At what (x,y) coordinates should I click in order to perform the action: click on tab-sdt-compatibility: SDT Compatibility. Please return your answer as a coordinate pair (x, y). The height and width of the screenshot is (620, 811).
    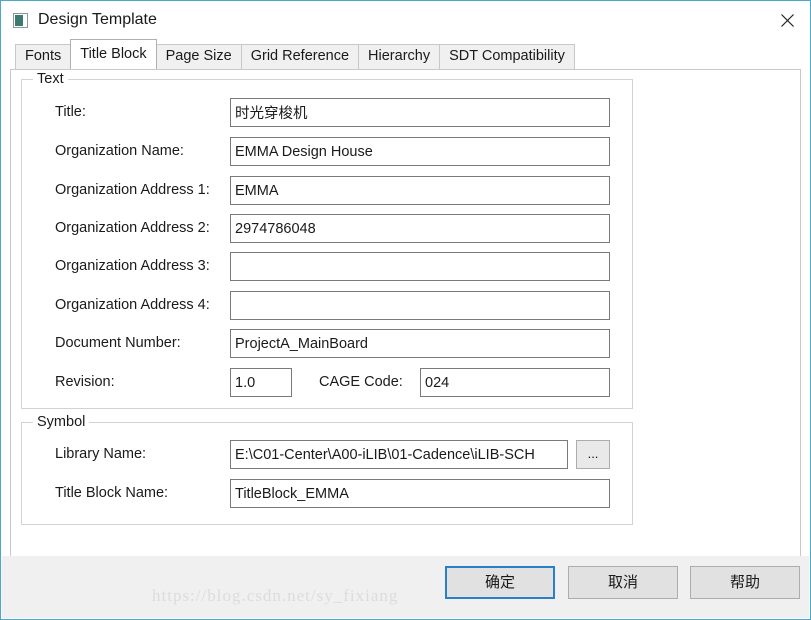
    Looking at the image, I should click on (507, 56).